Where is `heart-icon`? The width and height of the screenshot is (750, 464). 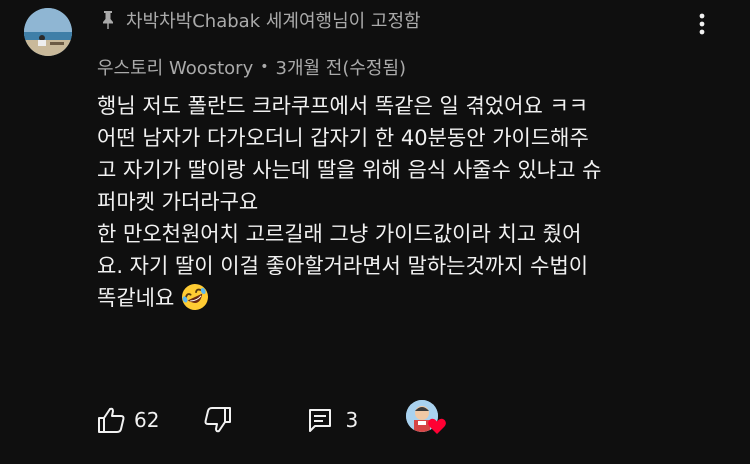
heart-icon is located at coordinates (437, 426).